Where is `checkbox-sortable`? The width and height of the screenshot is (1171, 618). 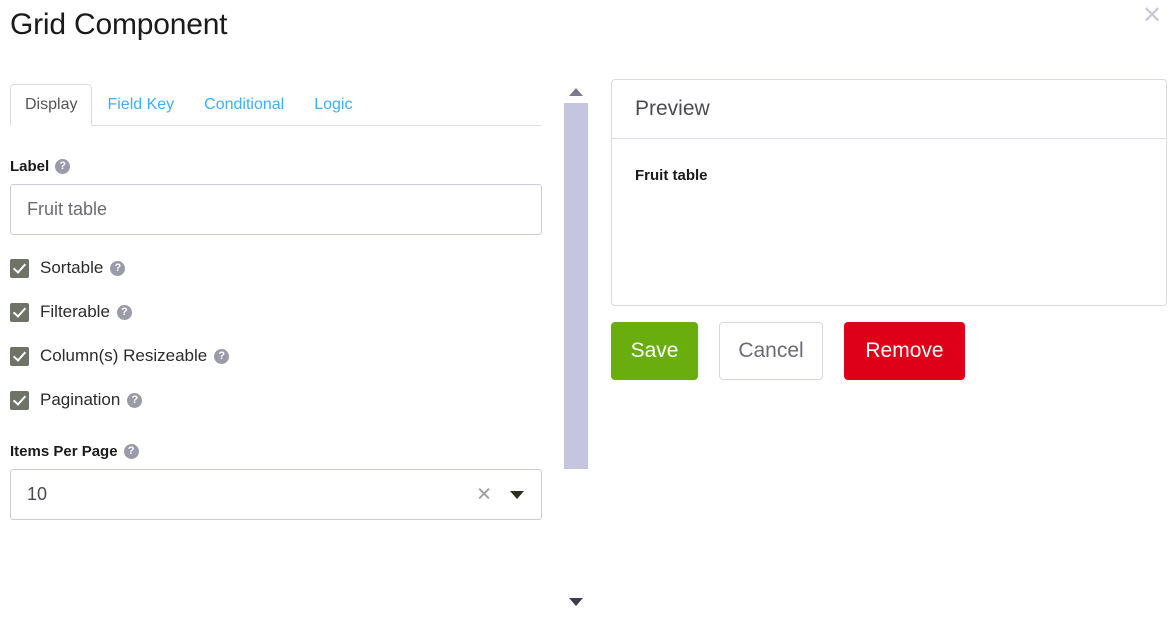
checkbox-sortable is located at coordinates (19, 268).